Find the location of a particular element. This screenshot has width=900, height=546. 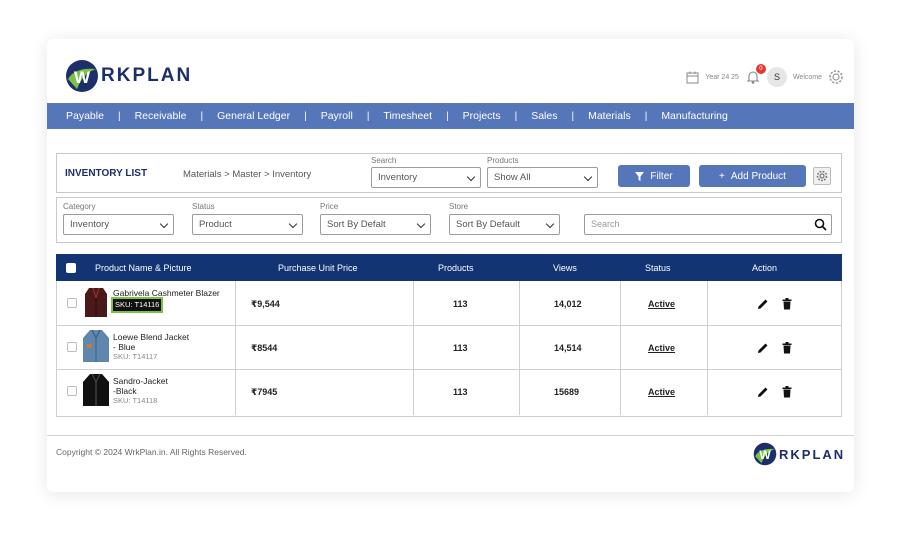

product-name-line: -Black is located at coordinates (125, 391).